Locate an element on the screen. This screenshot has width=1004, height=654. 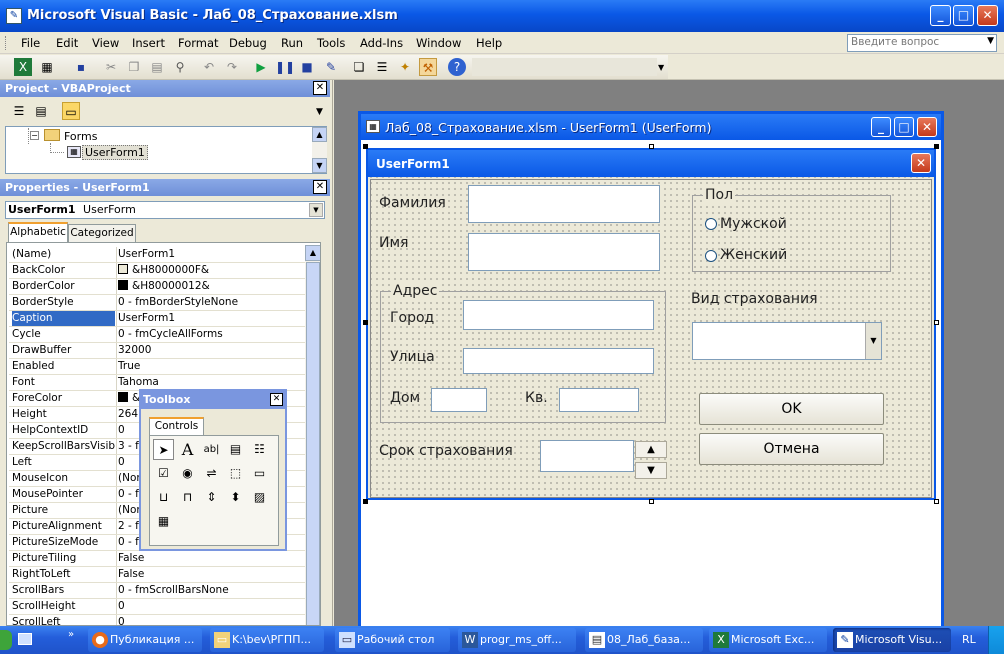
designer-minimize-button: _ is located at coordinates (881, 127).